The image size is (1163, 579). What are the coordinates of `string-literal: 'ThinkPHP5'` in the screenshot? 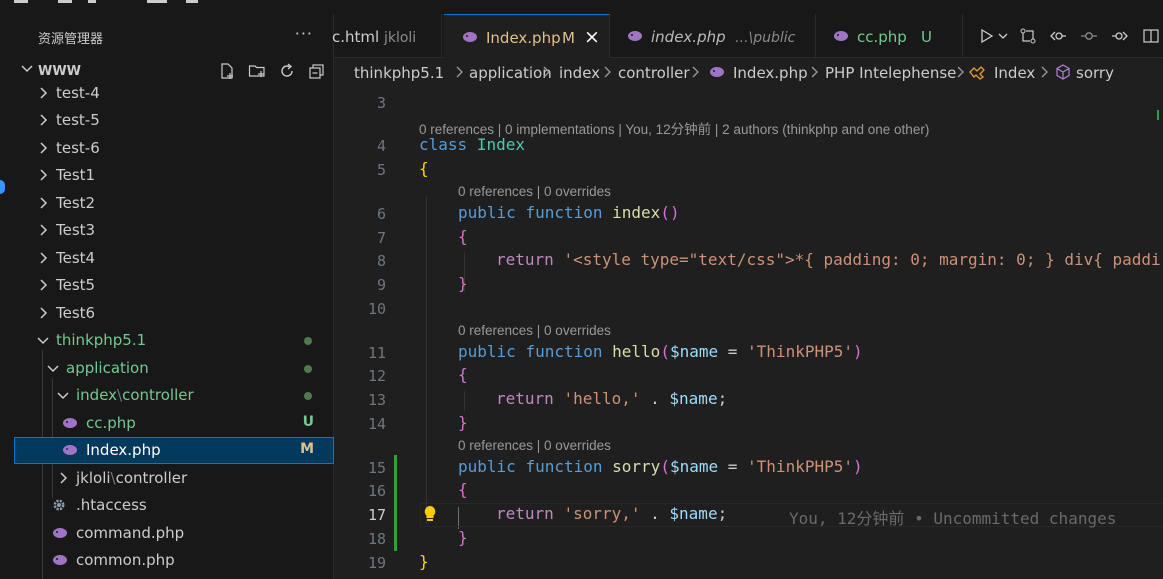 It's located at (800, 351).